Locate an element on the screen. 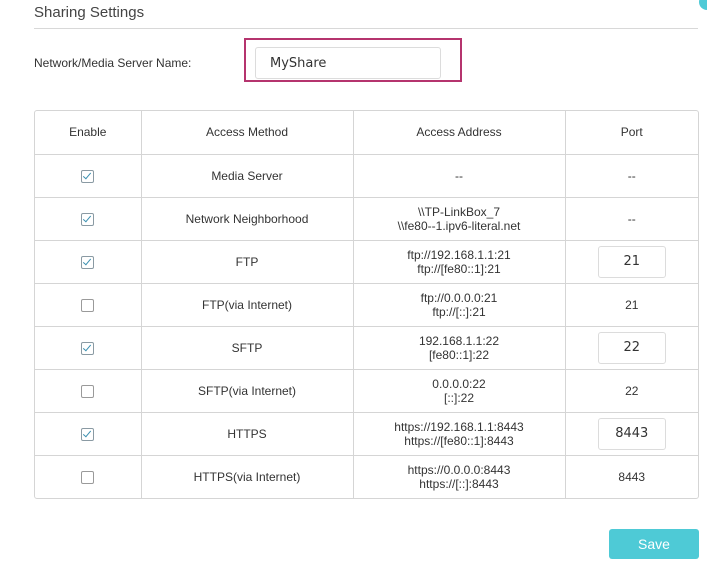  table-header-row: Enable Access Method Access Address Port is located at coordinates (366, 133).